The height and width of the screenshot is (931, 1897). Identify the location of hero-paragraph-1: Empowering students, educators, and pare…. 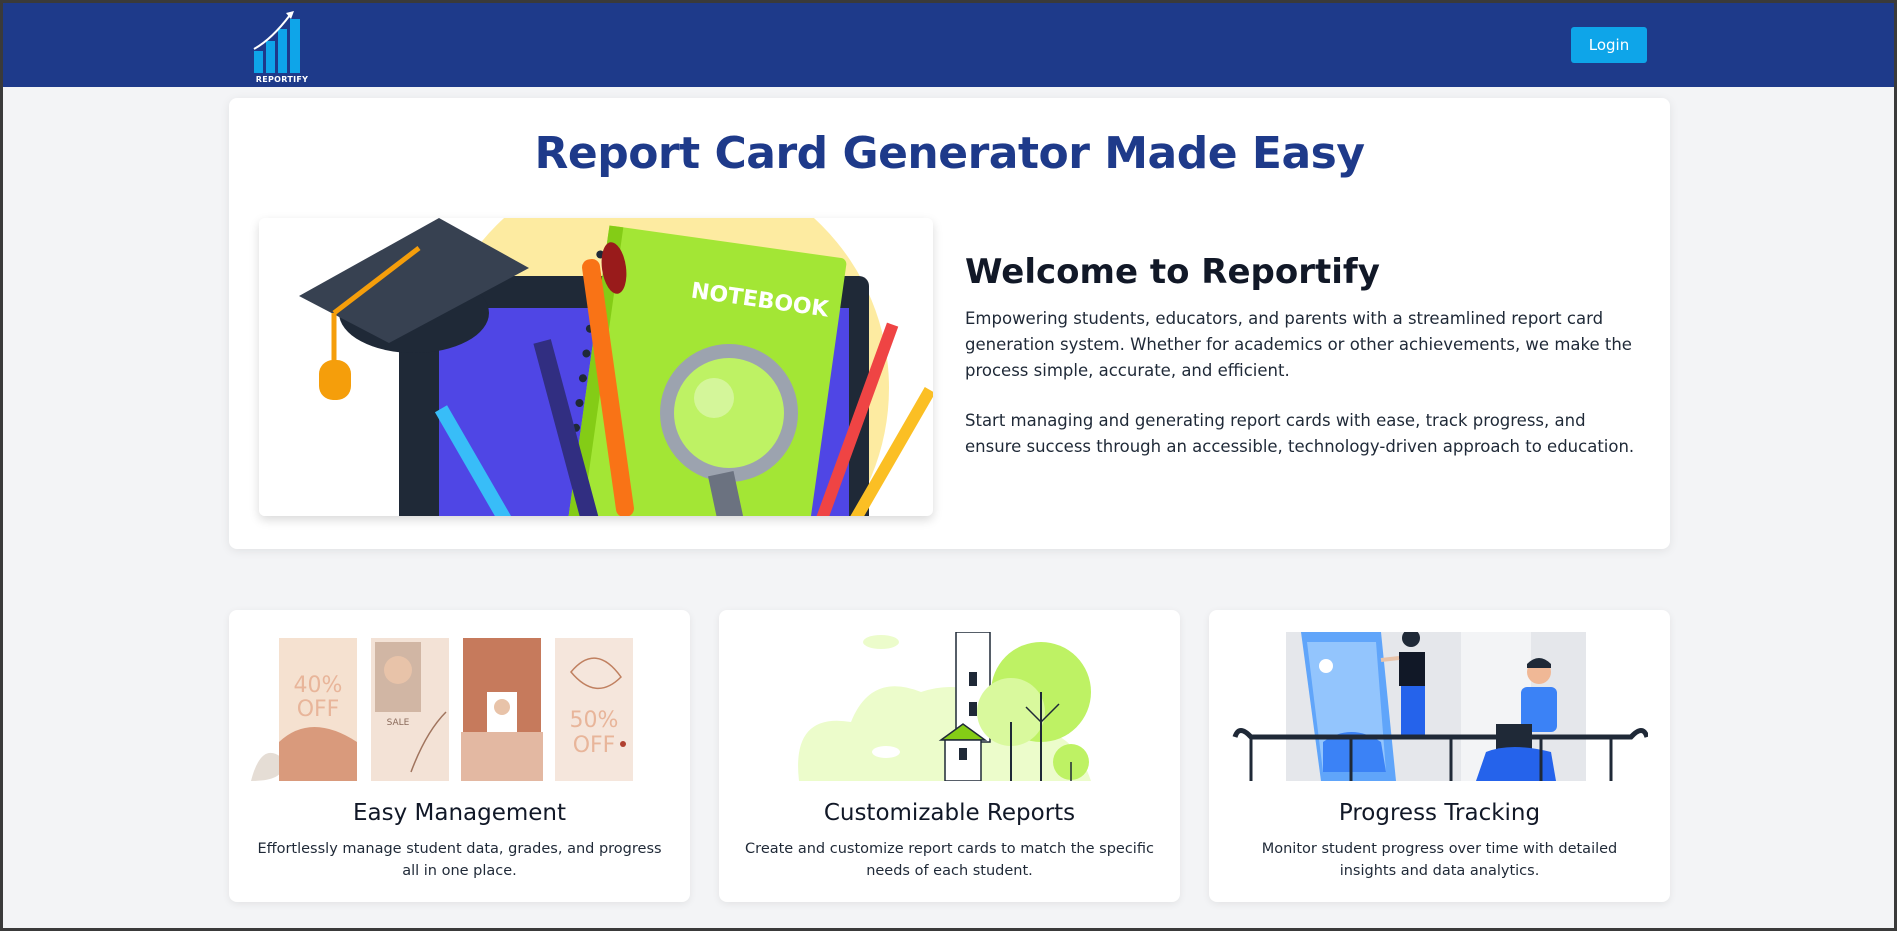
(1298, 344).